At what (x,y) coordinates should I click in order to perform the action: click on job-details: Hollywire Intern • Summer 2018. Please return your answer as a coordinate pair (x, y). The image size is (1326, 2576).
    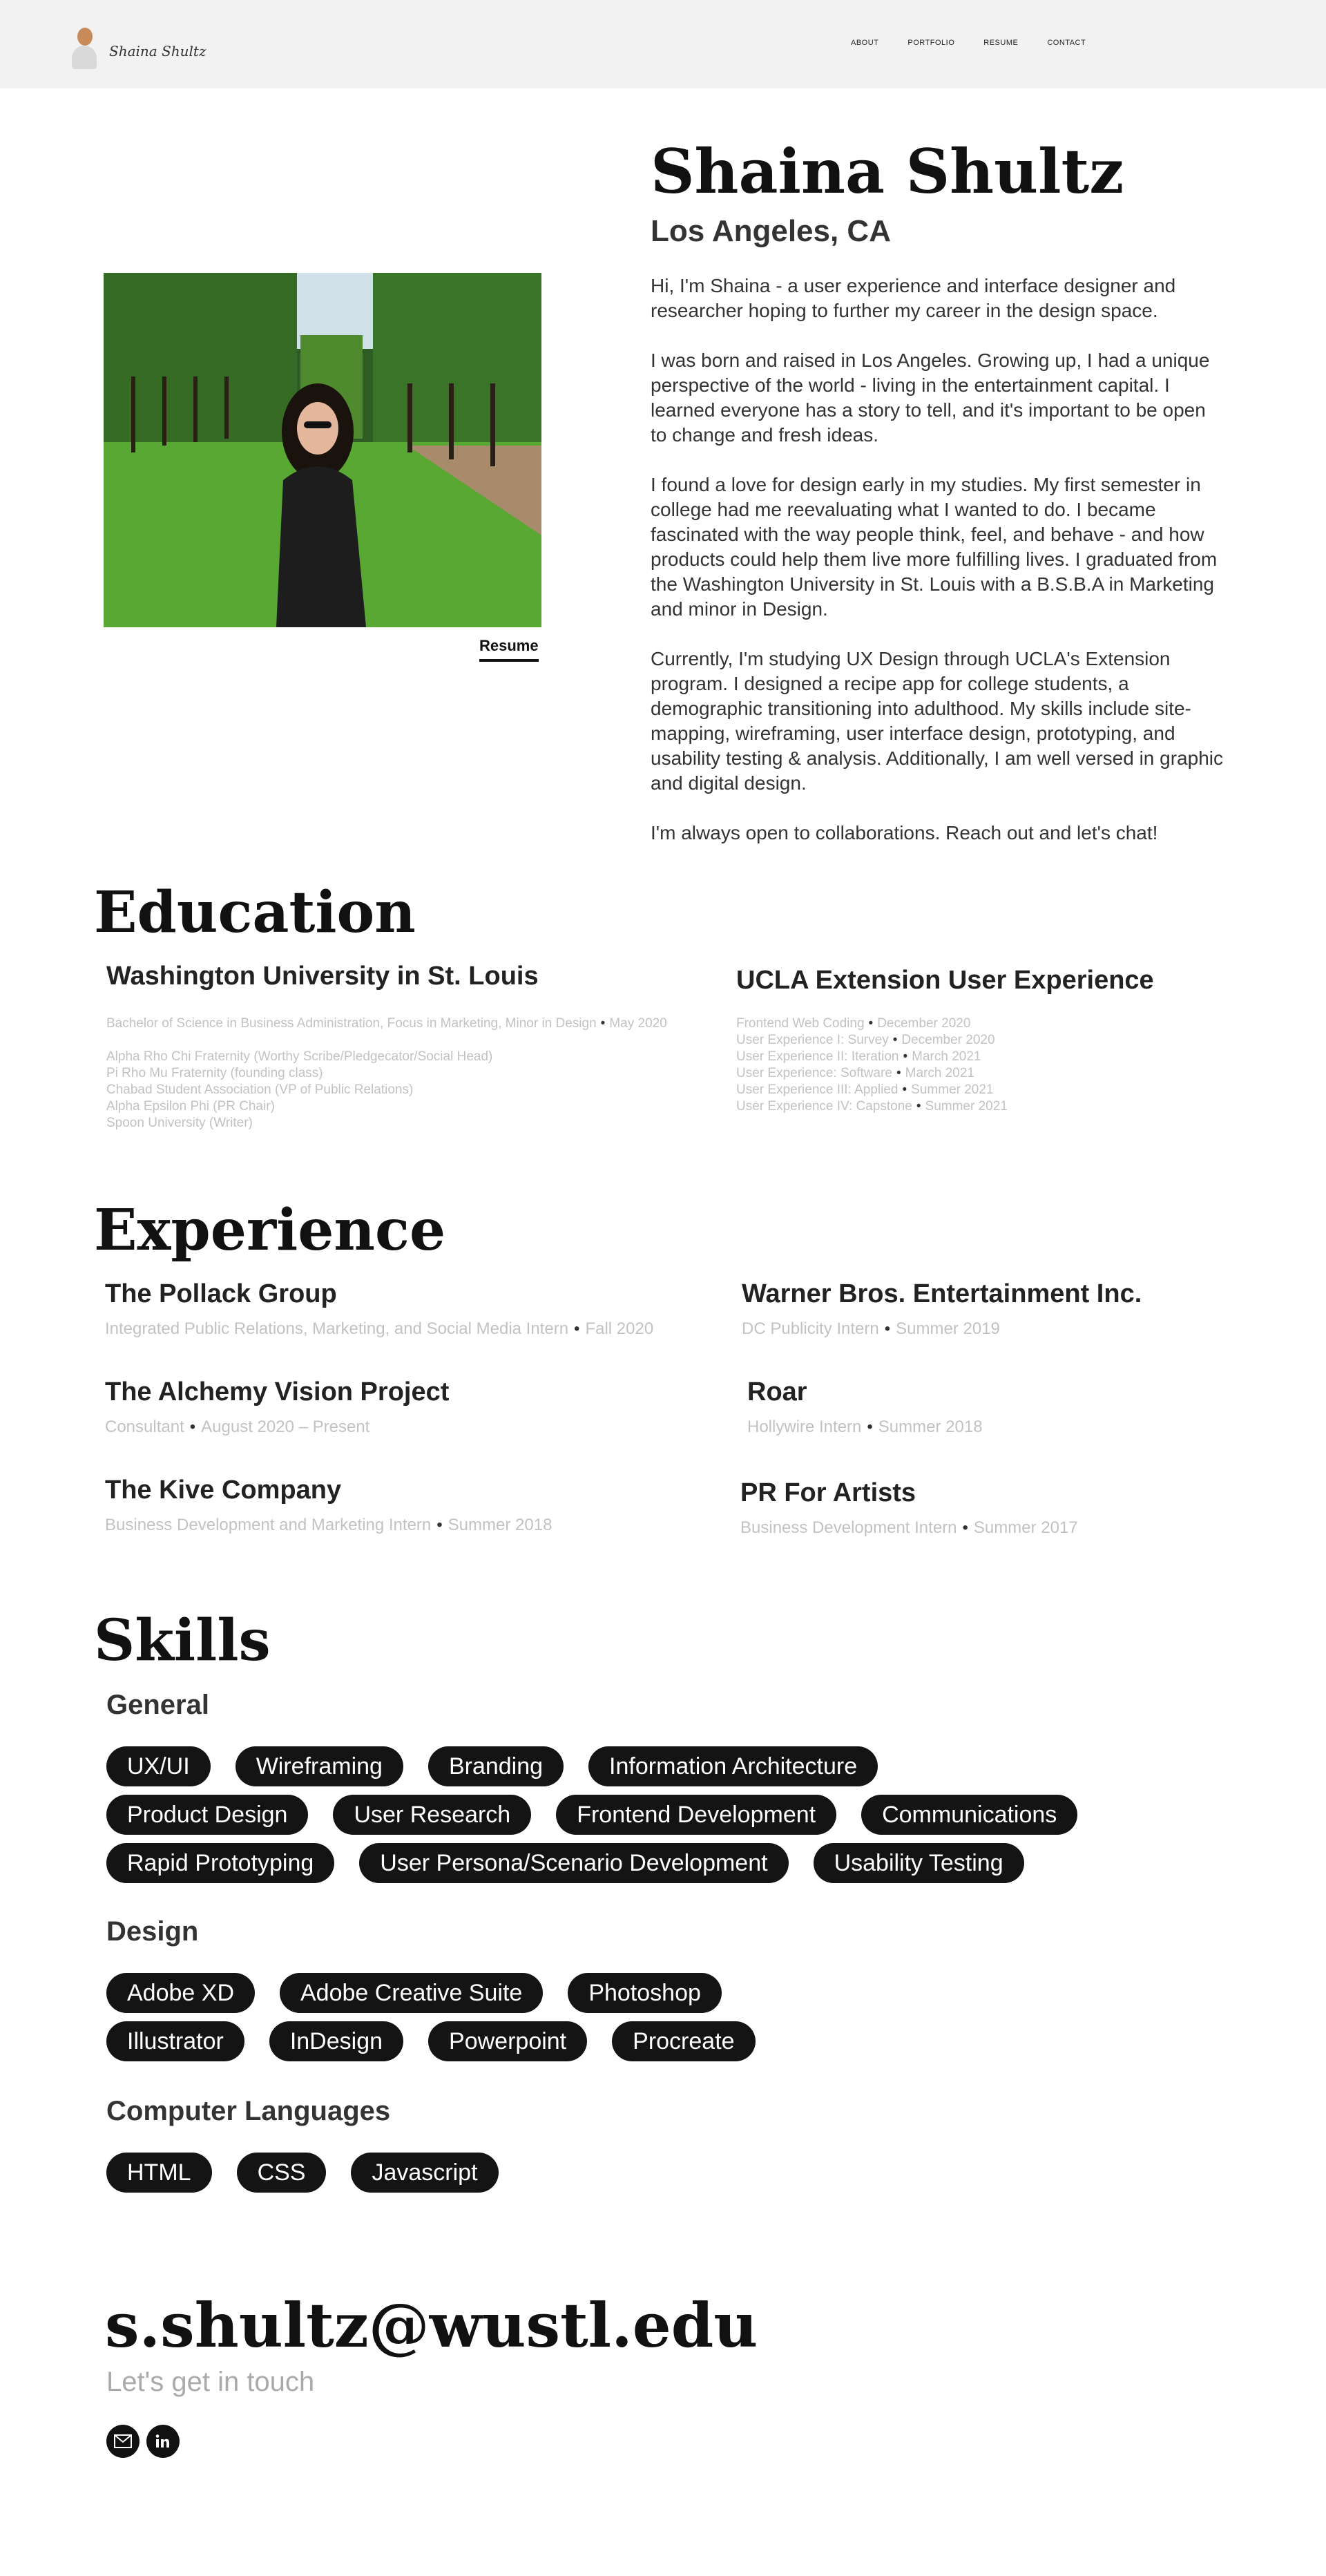
    Looking at the image, I should click on (865, 1427).